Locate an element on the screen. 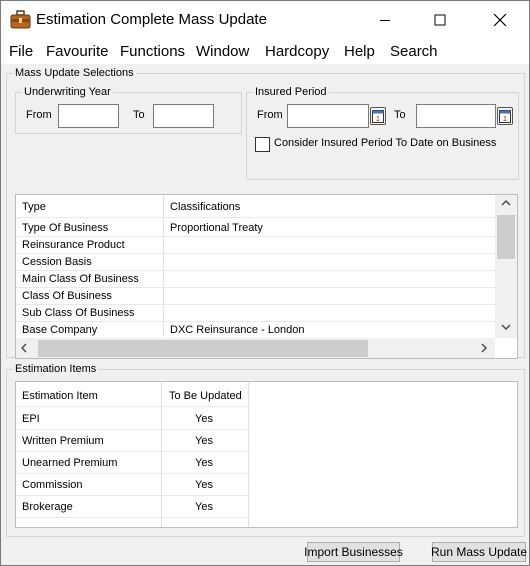 This screenshot has width=530, height=566. mass-update-selections-legend: Mass Update Selections is located at coordinates (74, 73).